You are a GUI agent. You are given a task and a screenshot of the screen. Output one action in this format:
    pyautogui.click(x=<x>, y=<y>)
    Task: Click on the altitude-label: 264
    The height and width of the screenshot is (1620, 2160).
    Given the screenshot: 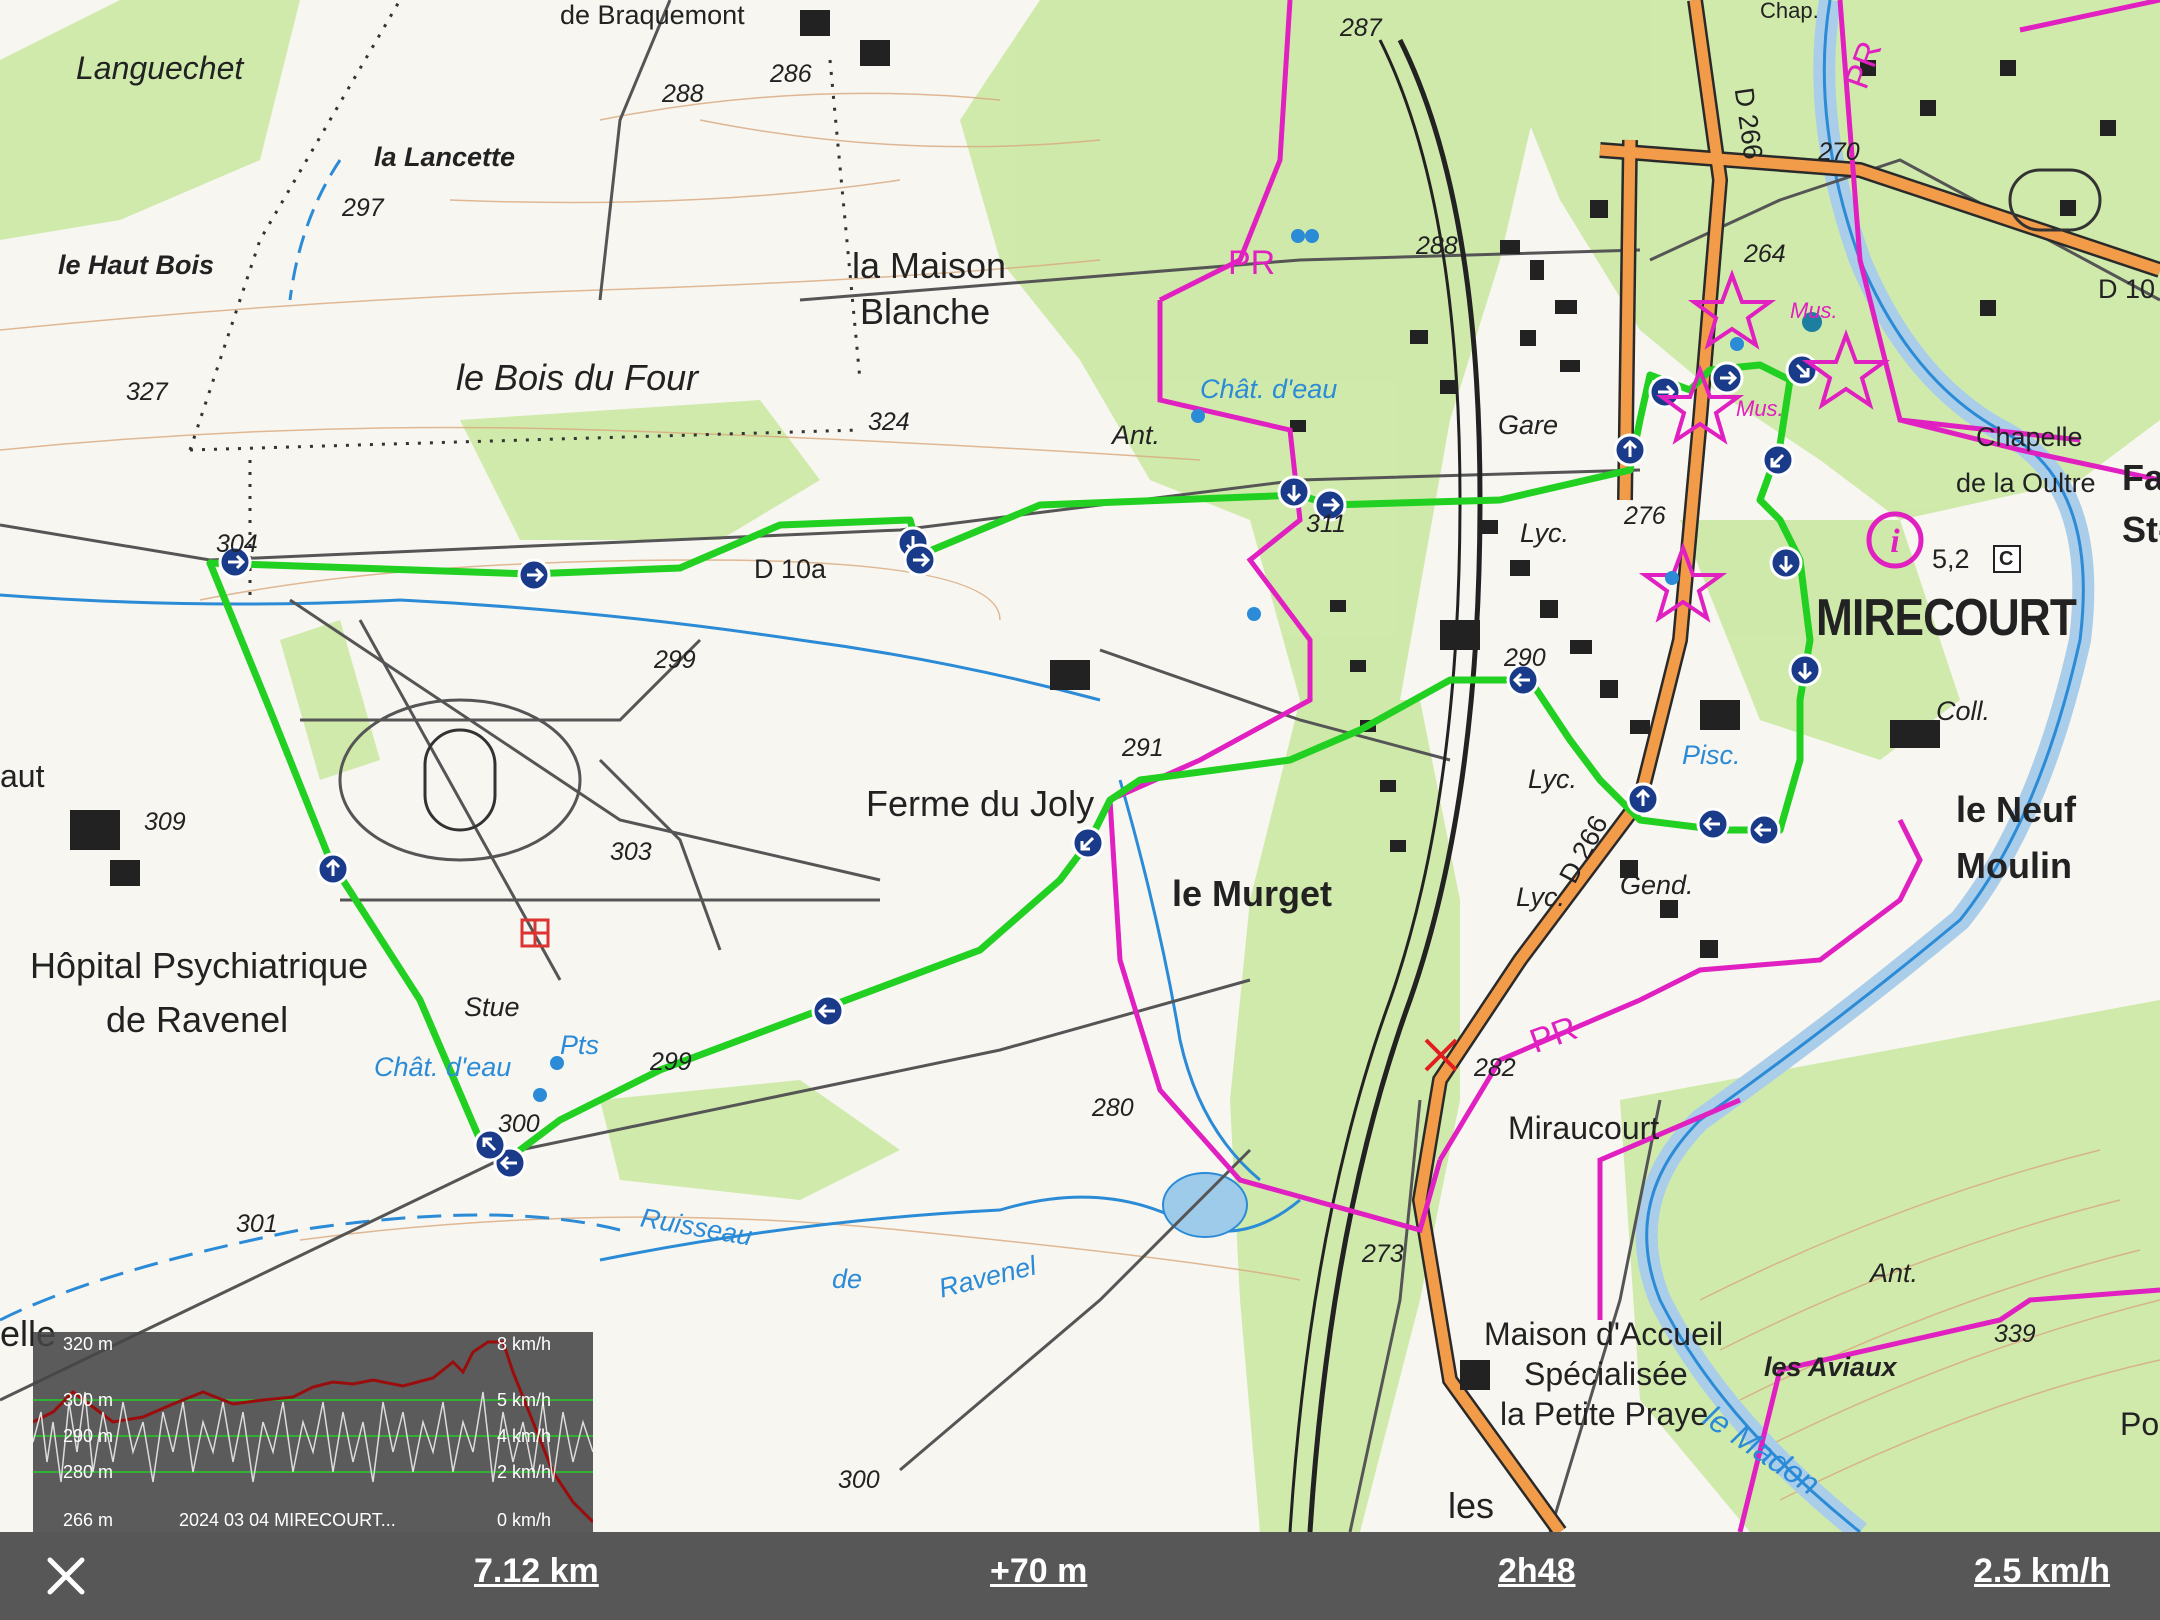 What is the action you would take?
    pyautogui.click(x=1765, y=254)
    